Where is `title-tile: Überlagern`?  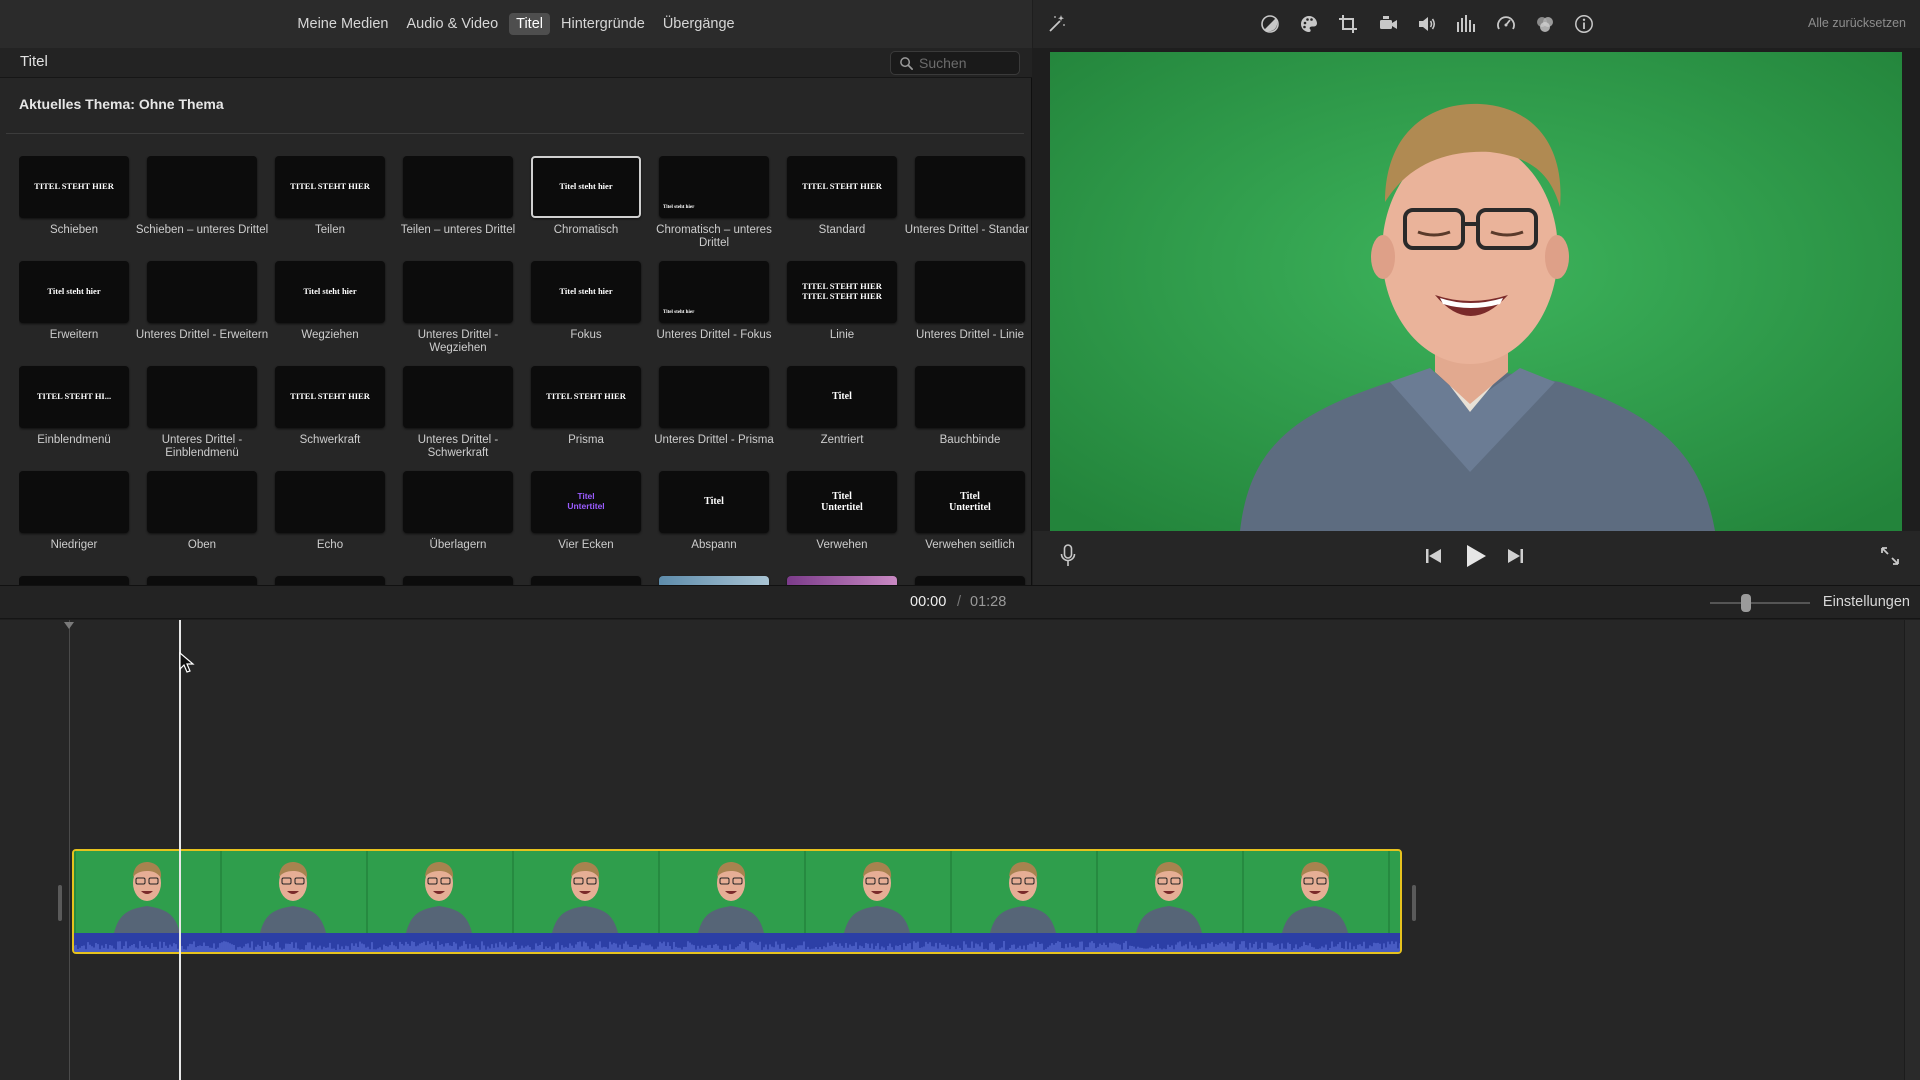
title-tile: Überlagern is located at coordinates (458, 521).